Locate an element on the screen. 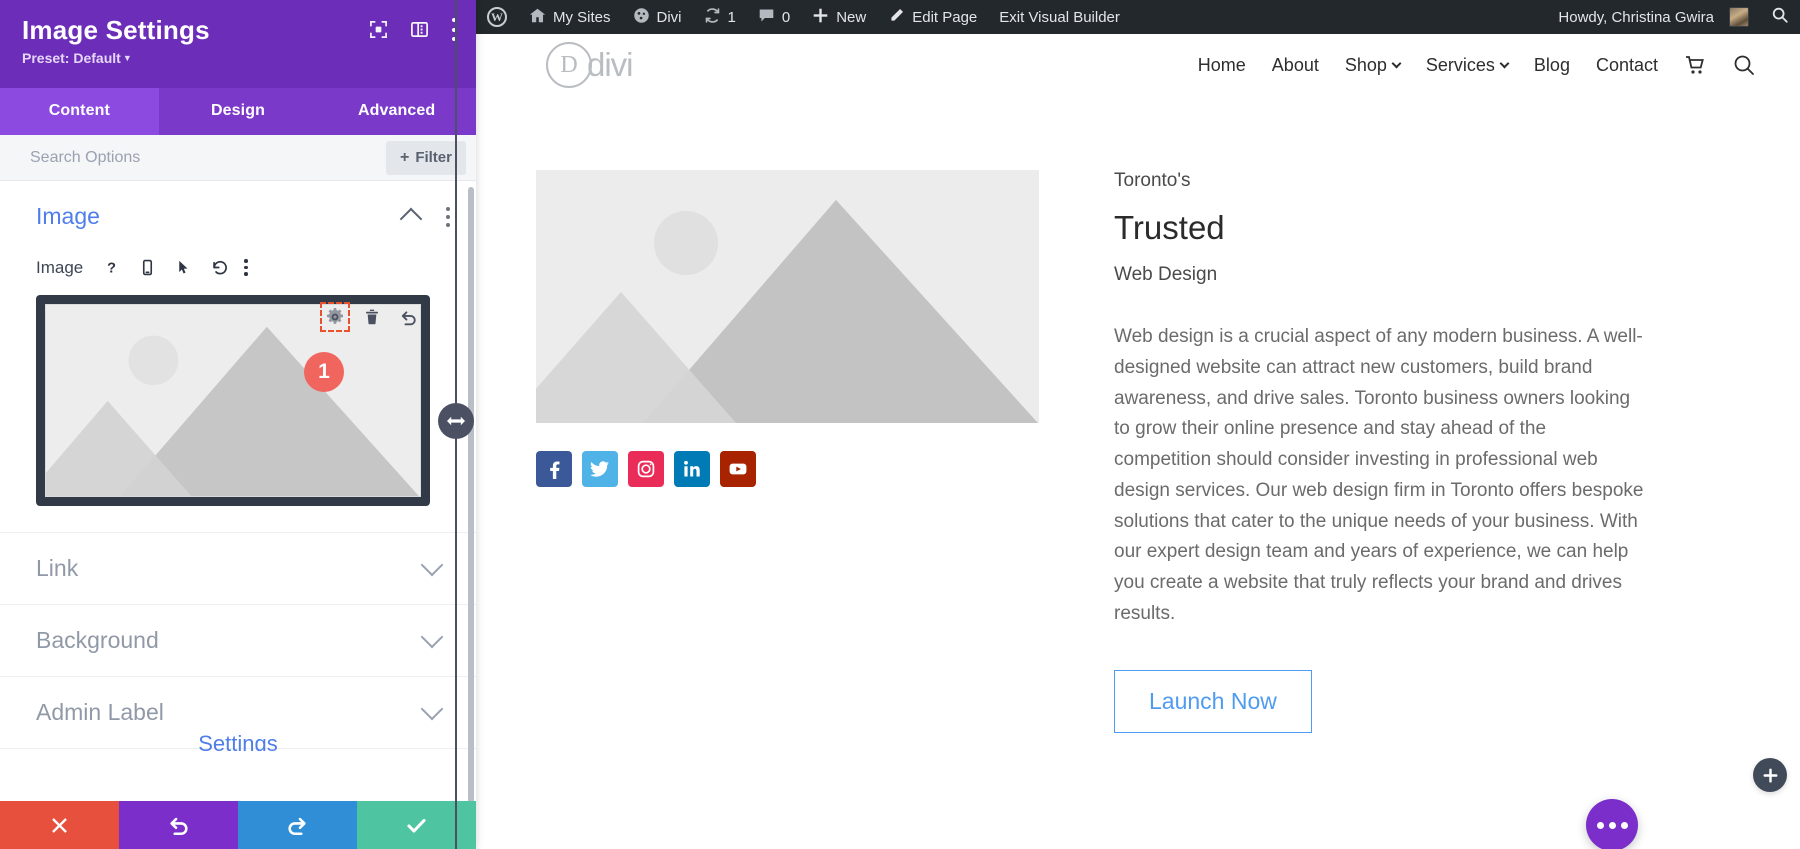 This screenshot has width=1800, height=849. launch-now-button: Launch Now is located at coordinates (1213, 701).